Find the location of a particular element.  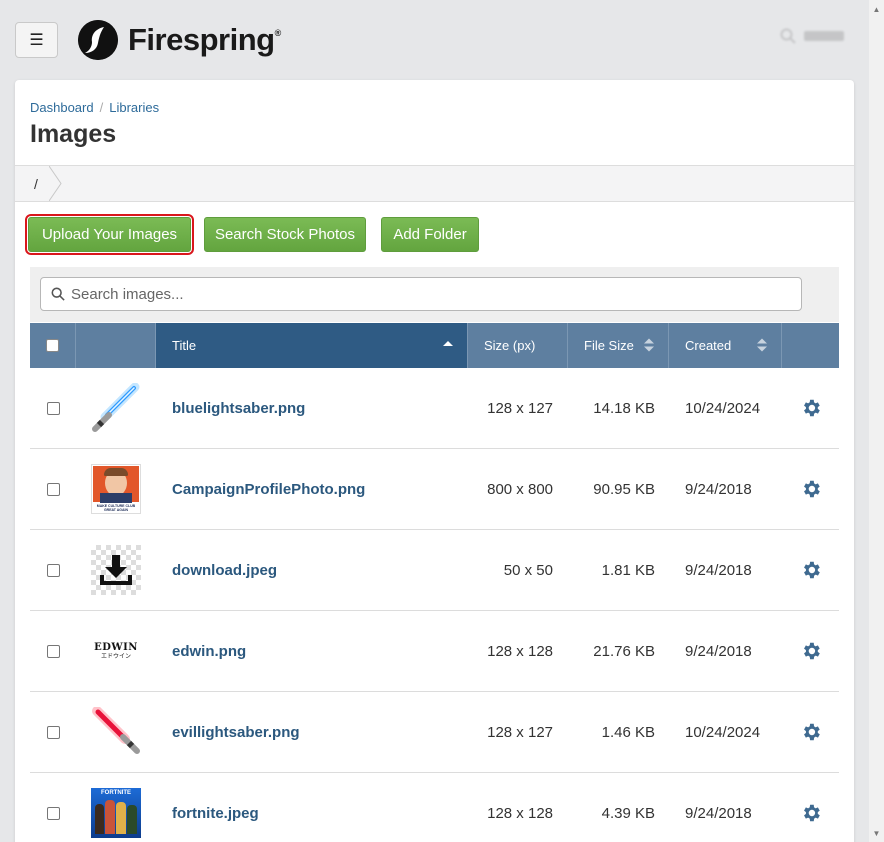

scroll-down-icon: ▼ is located at coordinates (876, 833).